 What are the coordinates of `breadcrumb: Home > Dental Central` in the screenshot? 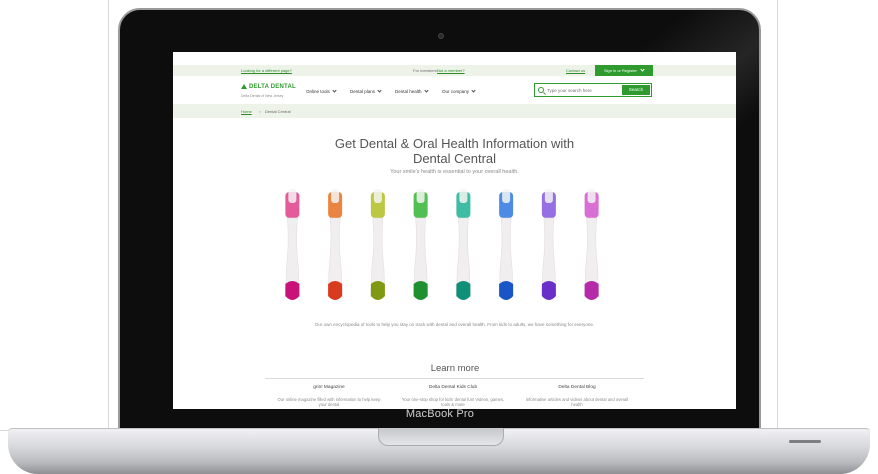 It's located at (454, 111).